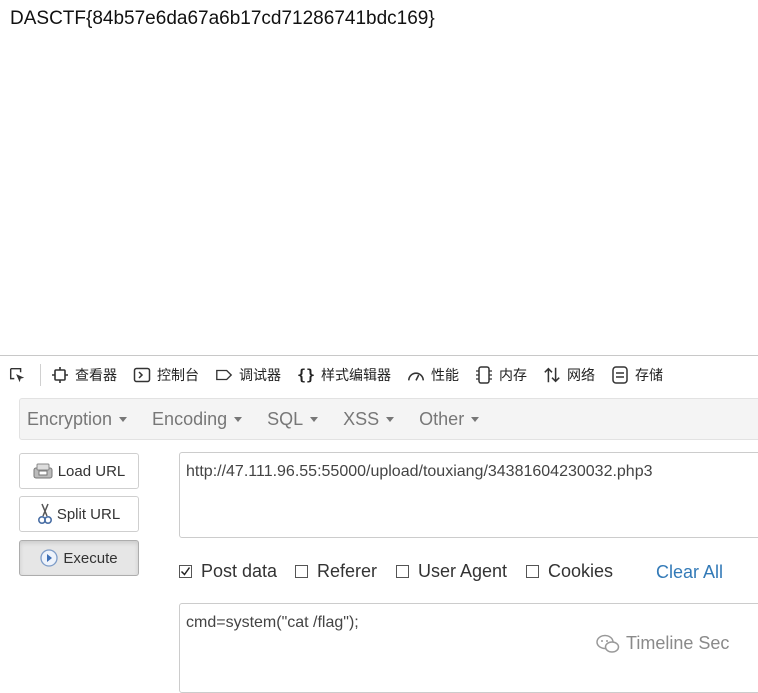  Describe the element at coordinates (96, 375) in the screenshot. I see `tab-inspector-label: 查看器` at that location.